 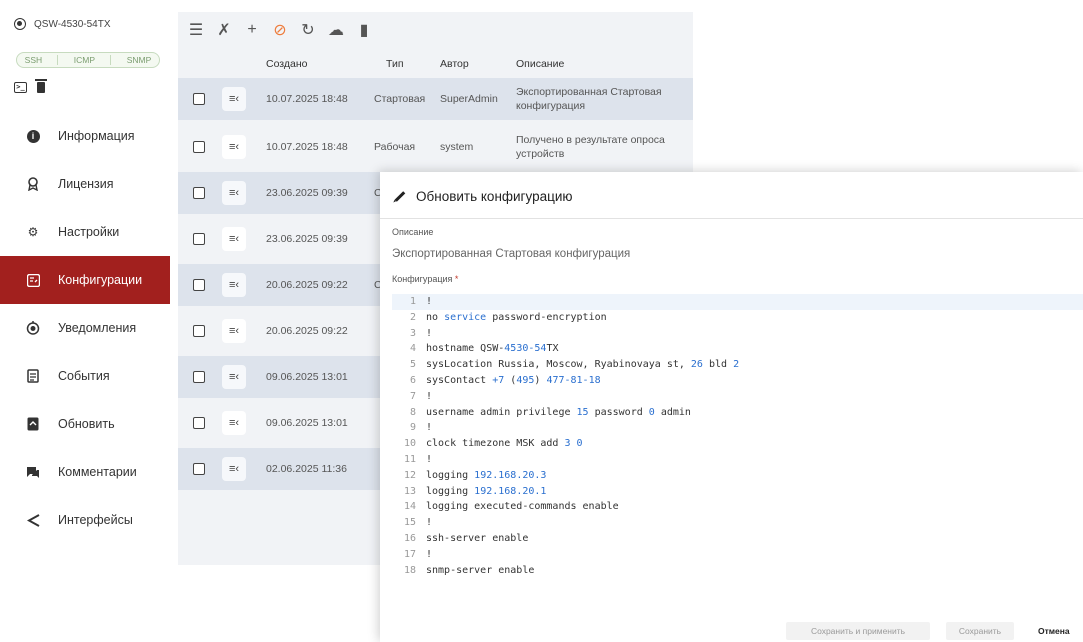 I want to click on line-number: 11, so click(x=409, y=459).